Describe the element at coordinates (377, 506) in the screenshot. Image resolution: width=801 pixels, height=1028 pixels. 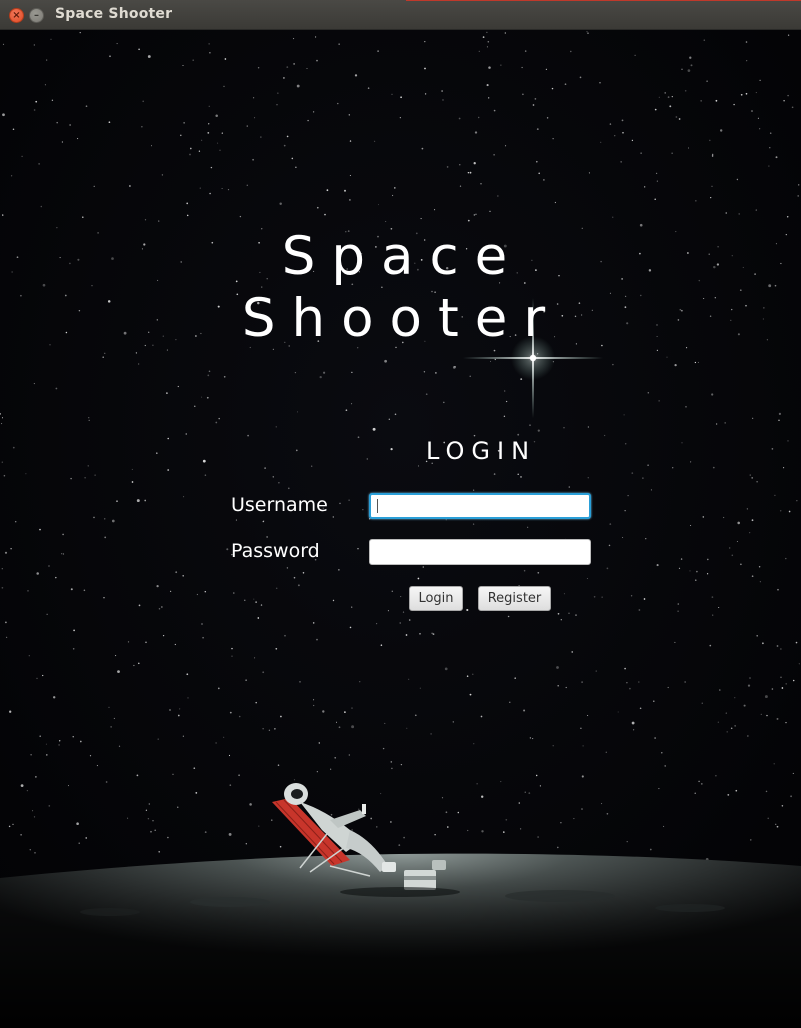
I see `text-cursor` at that location.